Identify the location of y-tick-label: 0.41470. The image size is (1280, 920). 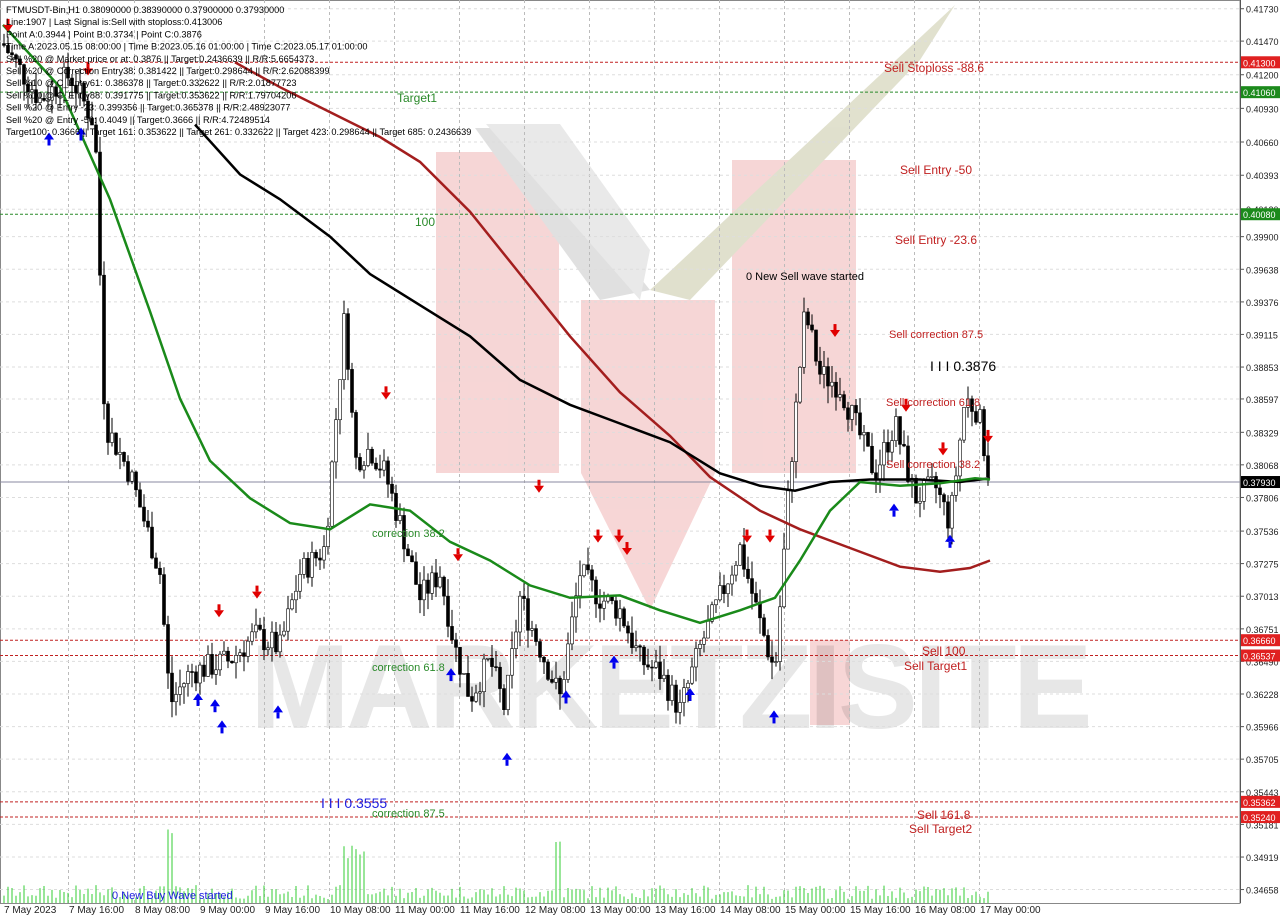
(1262, 42).